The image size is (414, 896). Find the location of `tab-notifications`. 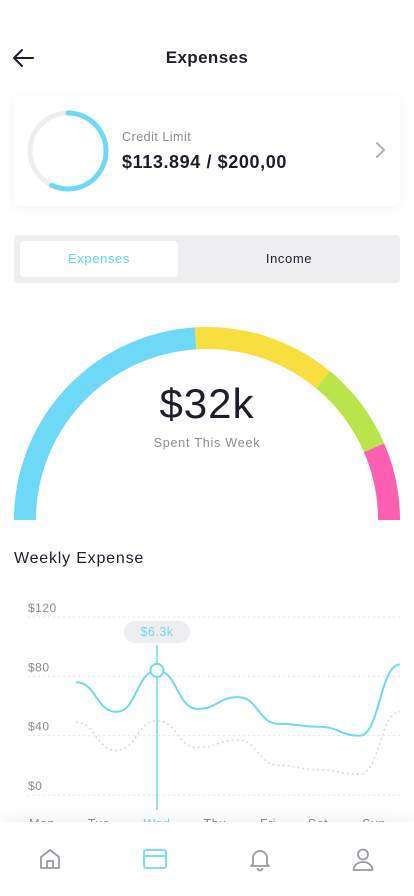

tab-notifications is located at coordinates (260, 859).